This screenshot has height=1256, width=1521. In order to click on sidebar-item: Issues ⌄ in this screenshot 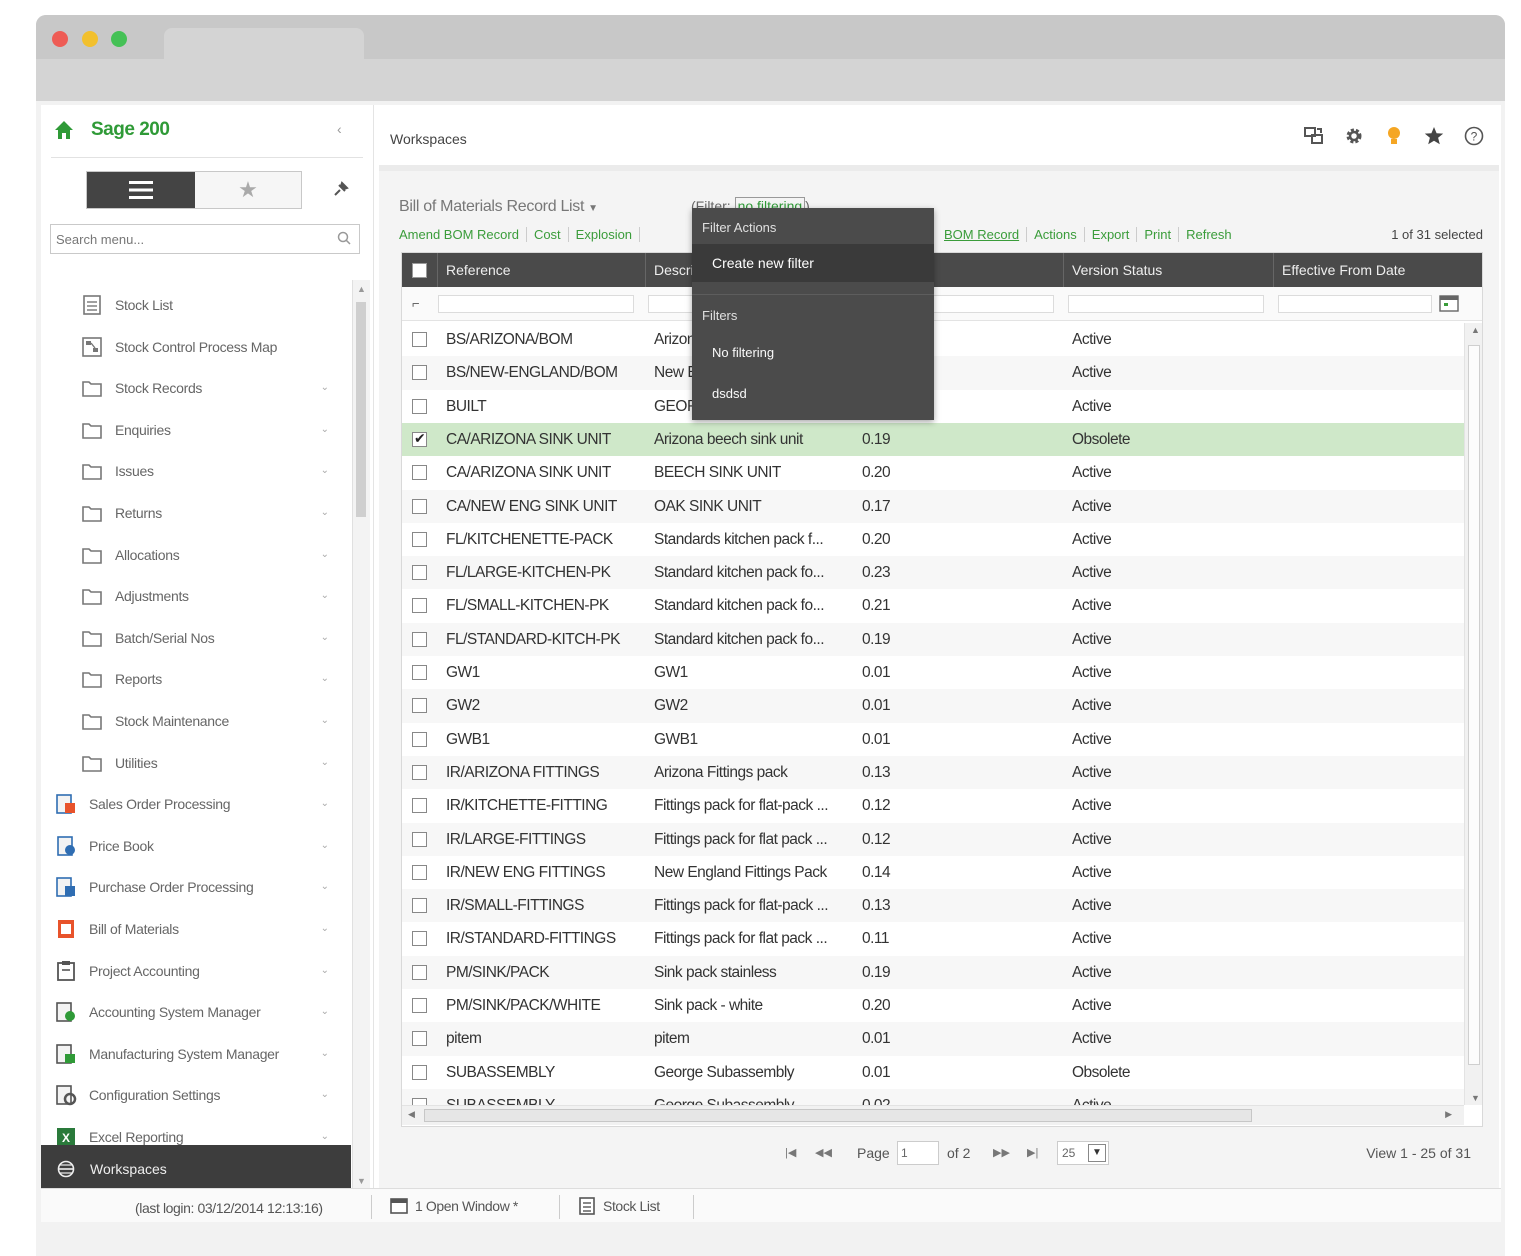, I will do `click(191, 471)`.